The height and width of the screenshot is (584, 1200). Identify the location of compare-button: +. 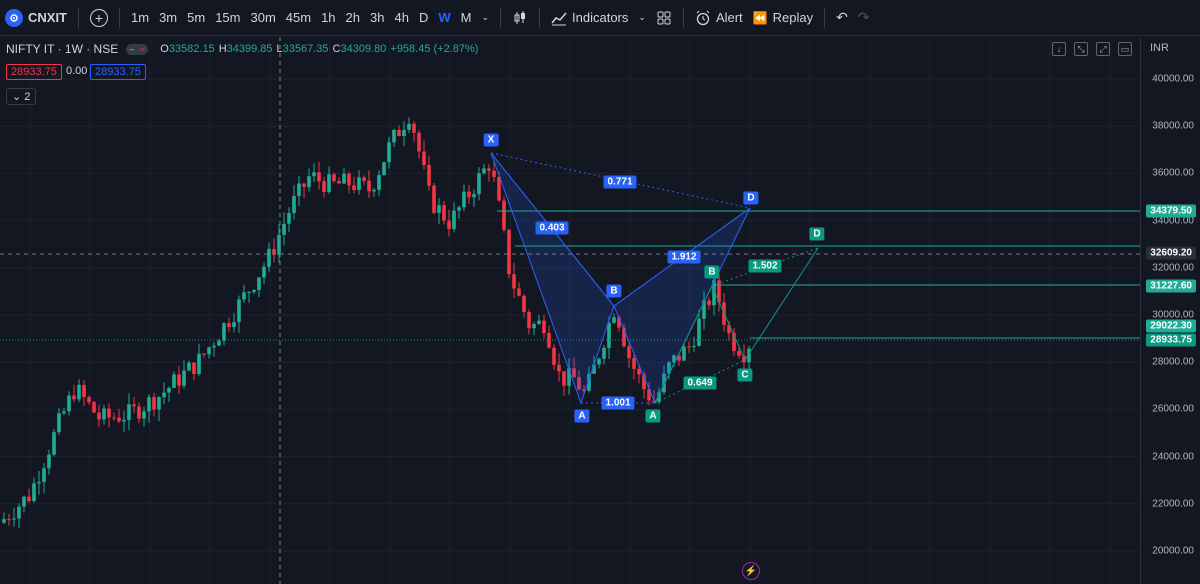
(99, 18).